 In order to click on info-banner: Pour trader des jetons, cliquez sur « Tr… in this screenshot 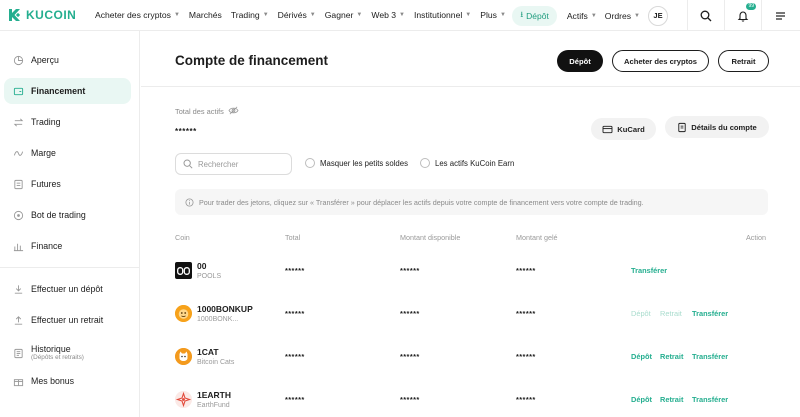, I will do `click(471, 202)`.